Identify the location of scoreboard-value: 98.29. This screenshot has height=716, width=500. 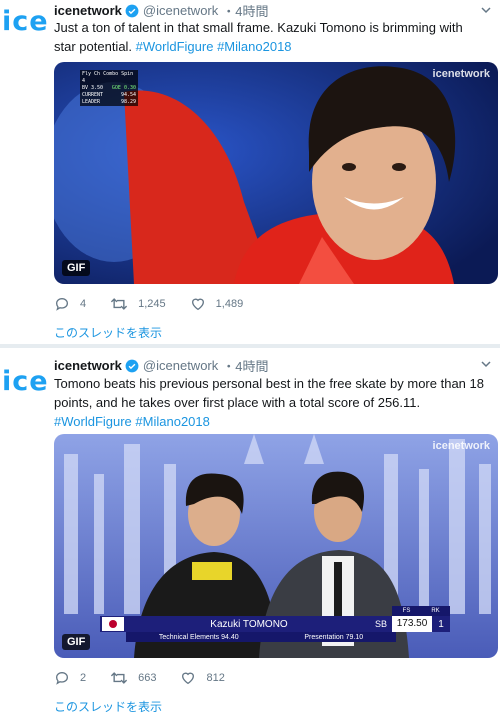
(128, 102).